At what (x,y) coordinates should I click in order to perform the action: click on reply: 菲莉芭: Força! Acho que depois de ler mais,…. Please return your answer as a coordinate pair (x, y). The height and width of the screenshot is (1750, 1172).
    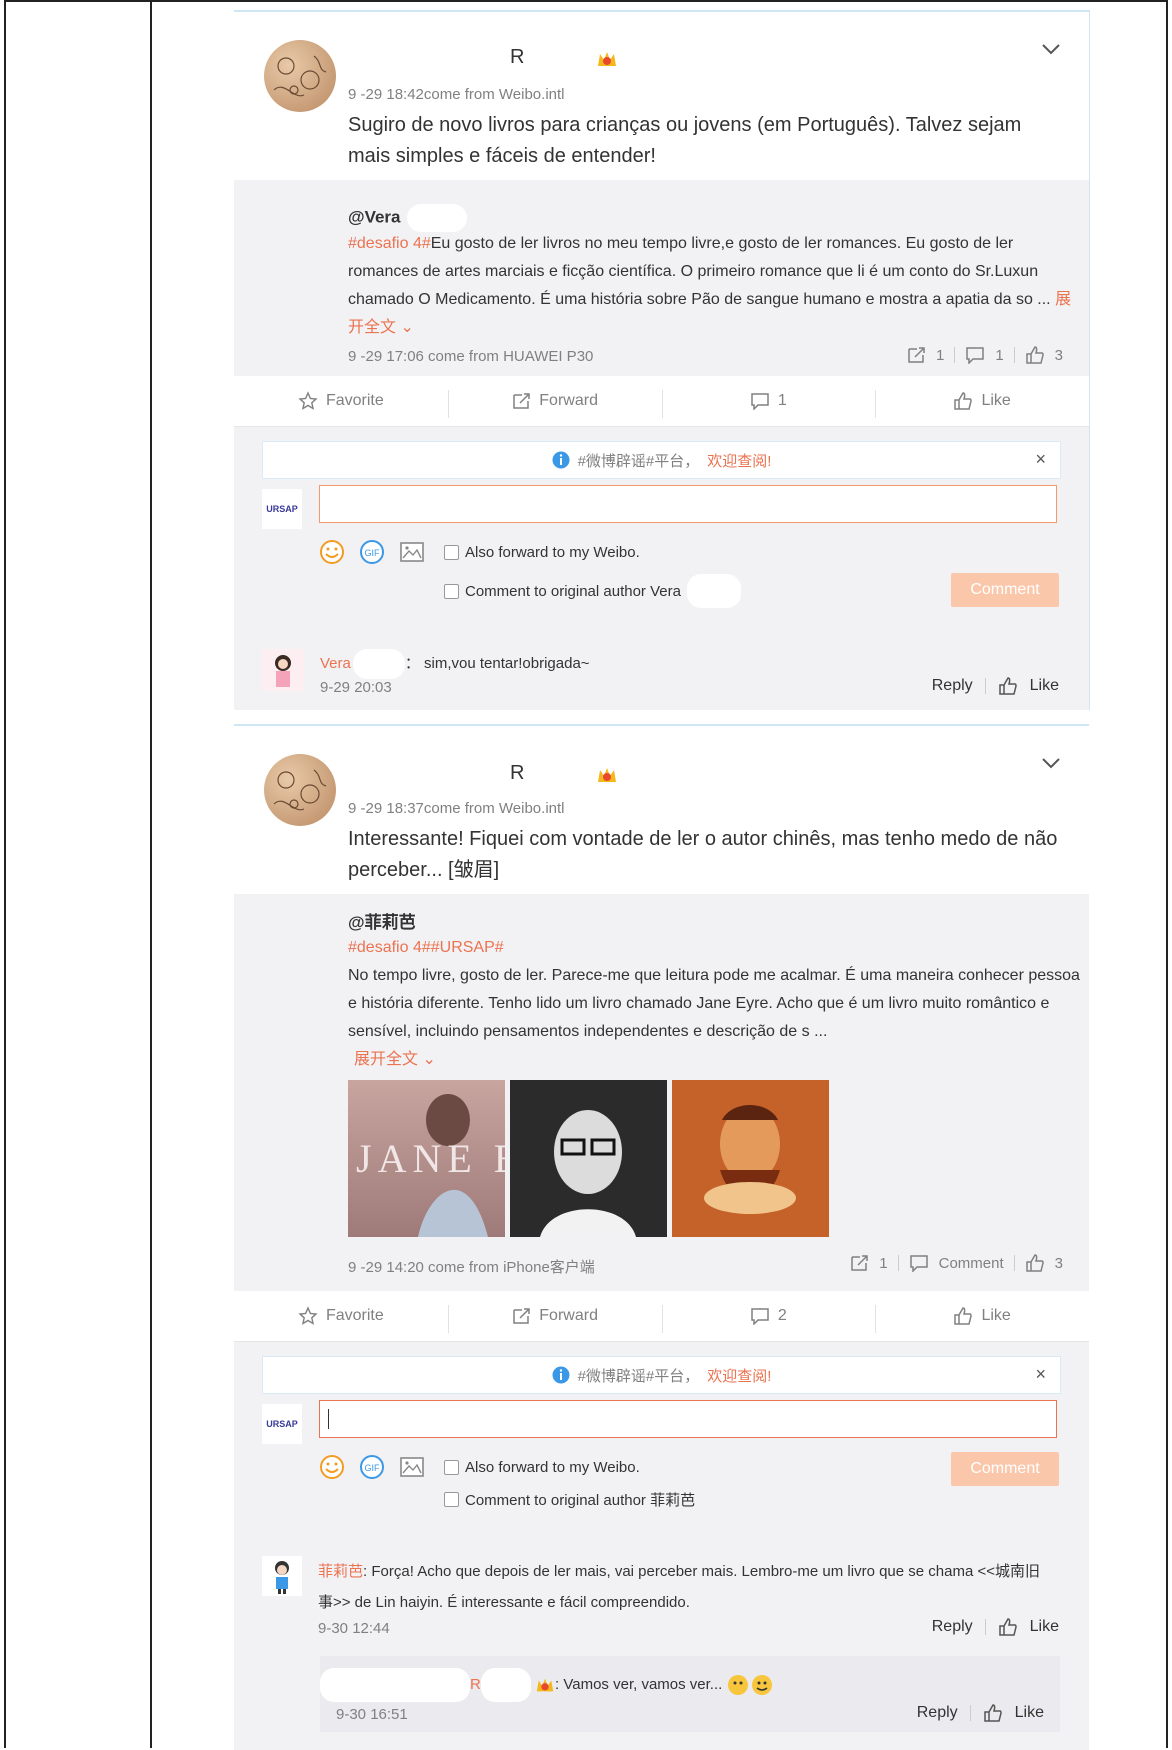
    Looking at the image, I should click on (679, 1587).